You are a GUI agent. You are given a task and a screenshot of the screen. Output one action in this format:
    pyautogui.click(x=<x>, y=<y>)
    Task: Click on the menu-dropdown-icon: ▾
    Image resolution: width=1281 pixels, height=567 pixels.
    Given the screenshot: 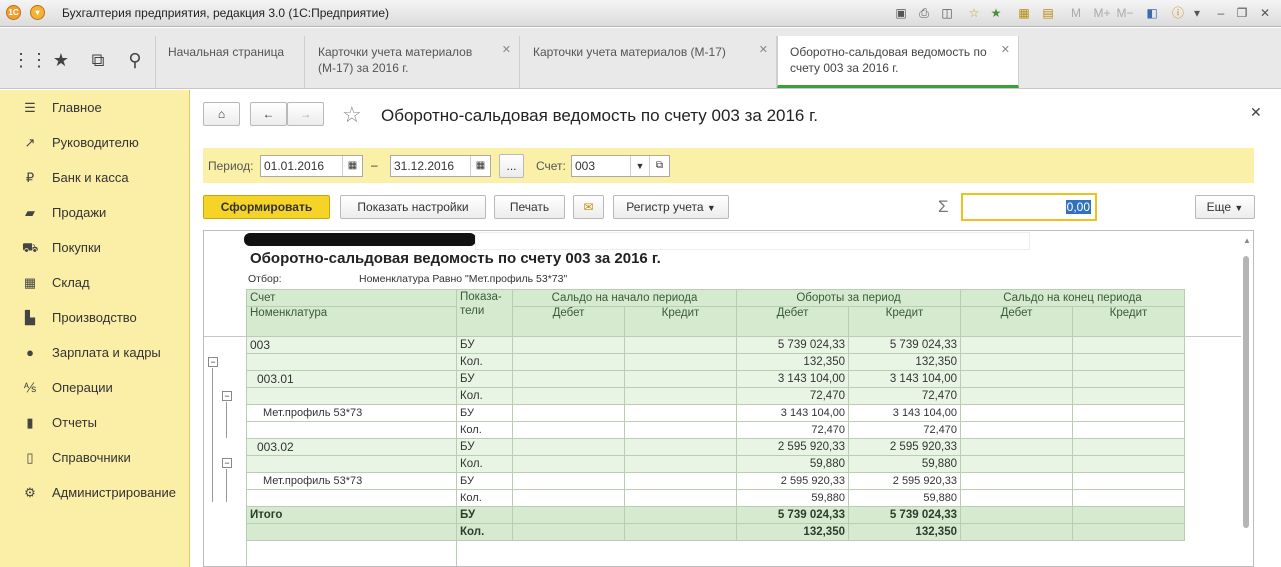 What is the action you would take?
    pyautogui.click(x=37, y=12)
    